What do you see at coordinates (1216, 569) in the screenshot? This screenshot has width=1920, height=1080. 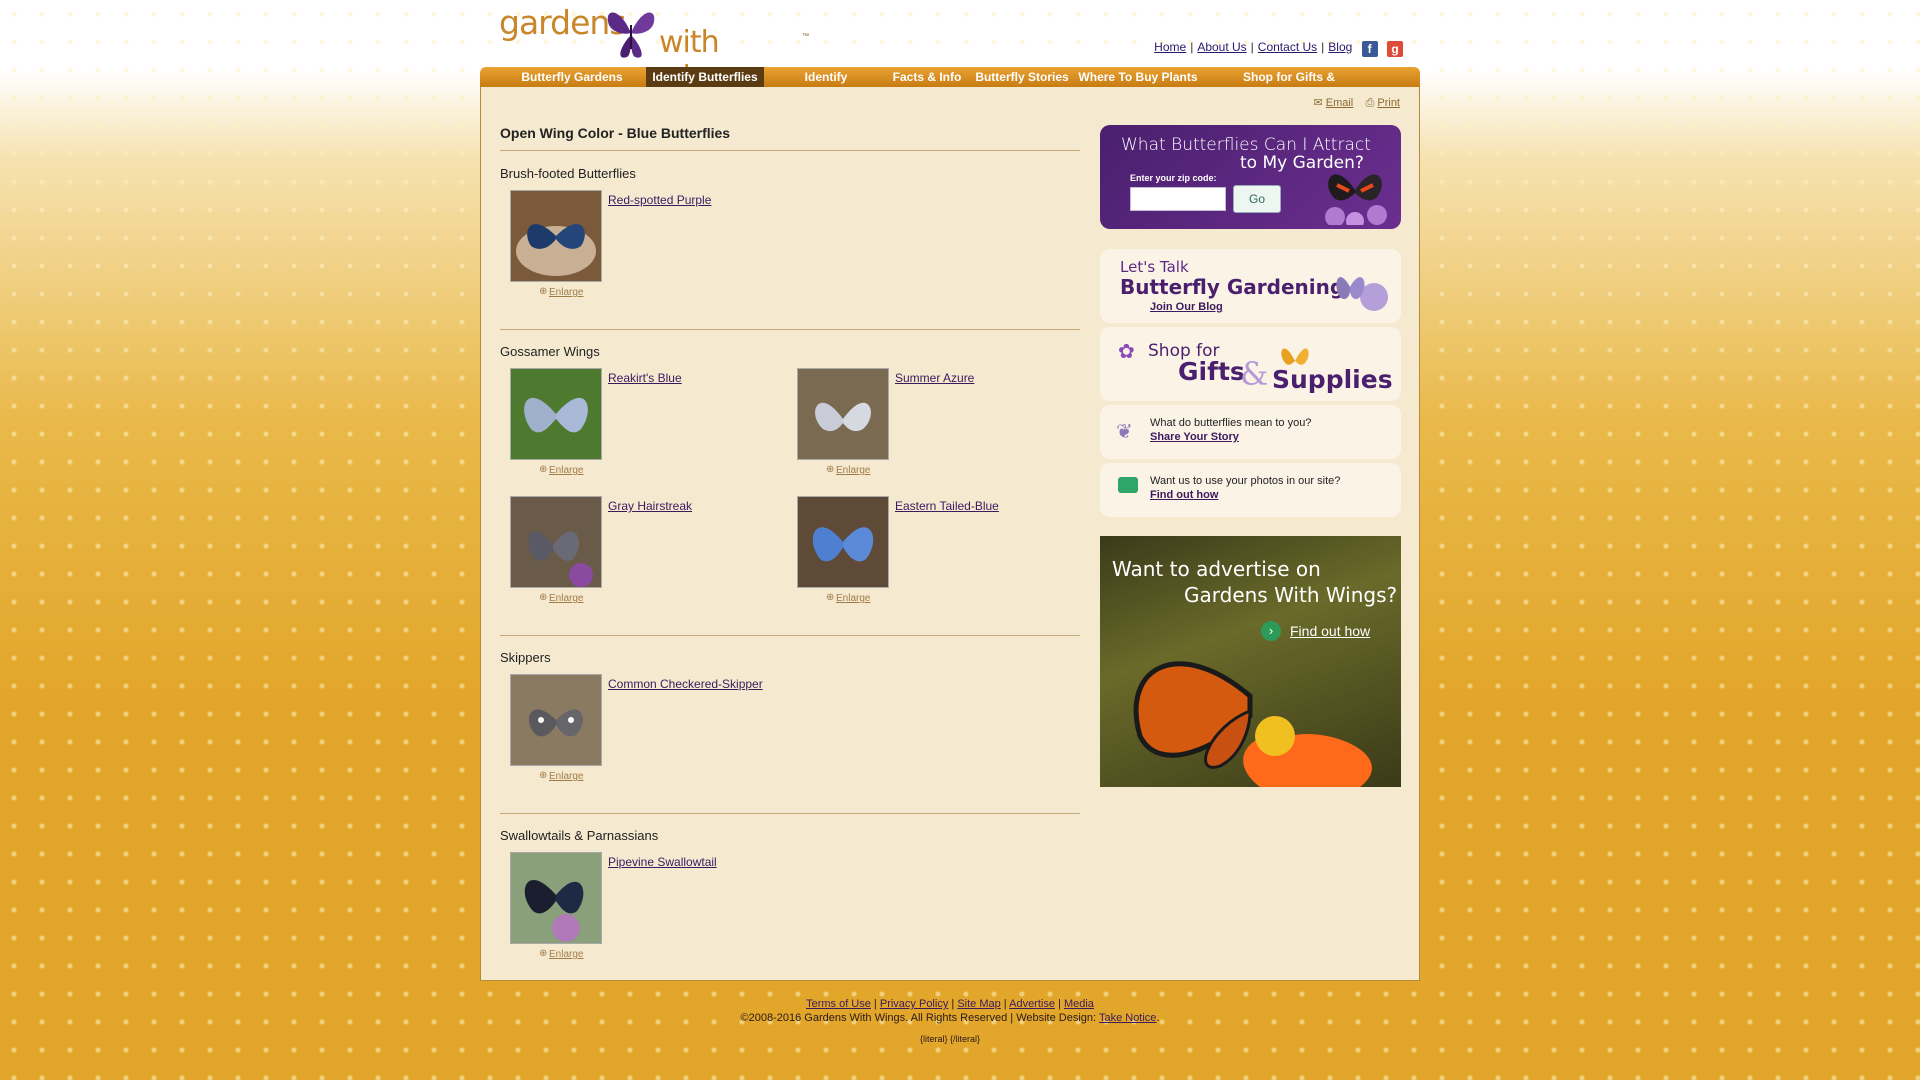 I see `ad-line1: Want to advertise on` at bounding box center [1216, 569].